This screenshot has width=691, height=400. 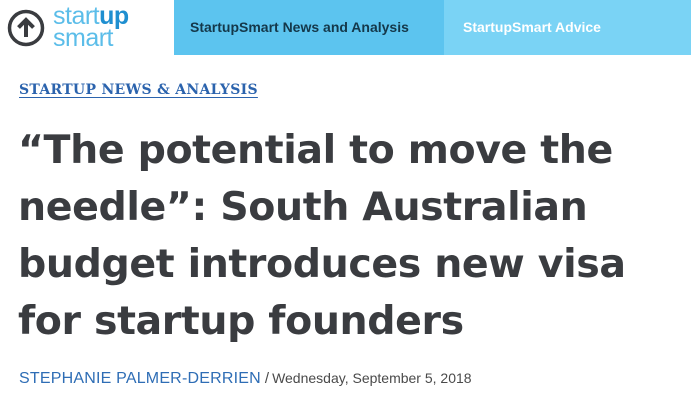 What do you see at coordinates (138, 90) in the screenshot?
I see `category-link: STARTUP NEWS & ANALYSIS` at bounding box center [138, 90].